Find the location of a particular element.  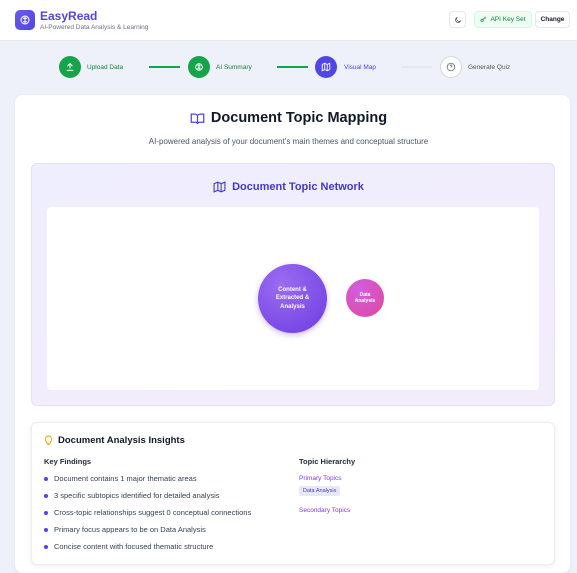

brain-logo-icon is located at coordinates (25, 20).